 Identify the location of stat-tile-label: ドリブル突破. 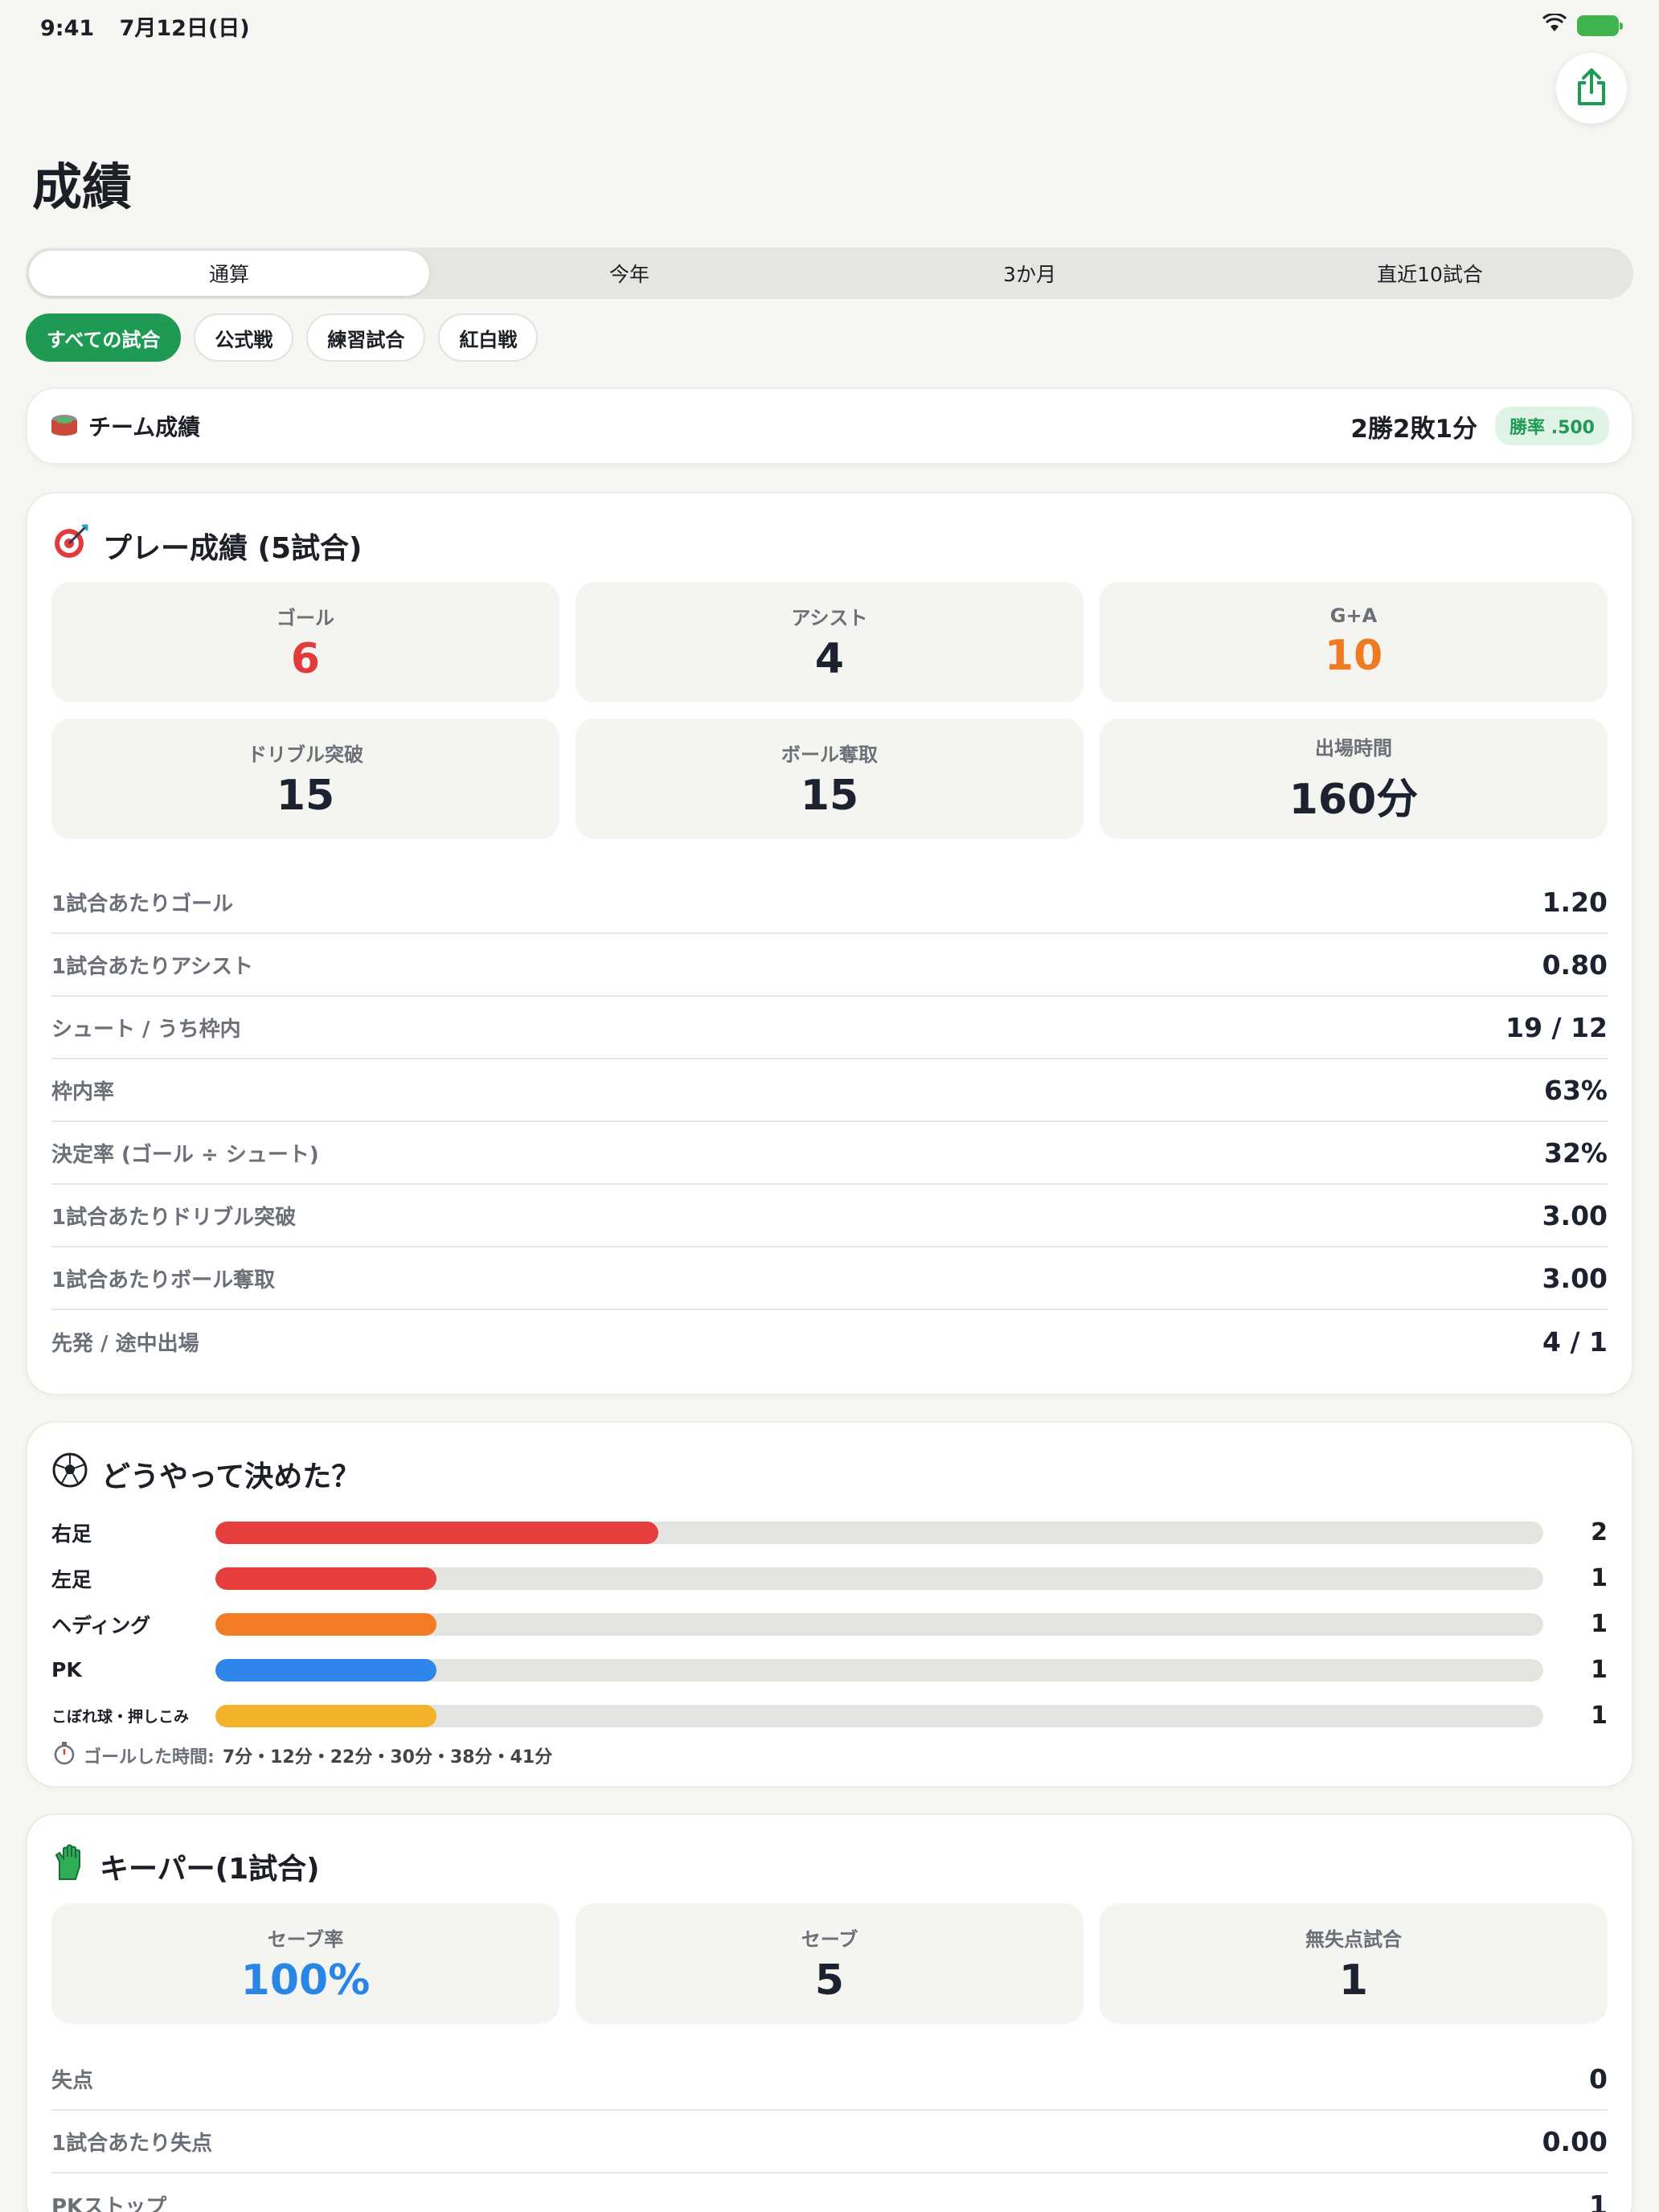
(305, 754).